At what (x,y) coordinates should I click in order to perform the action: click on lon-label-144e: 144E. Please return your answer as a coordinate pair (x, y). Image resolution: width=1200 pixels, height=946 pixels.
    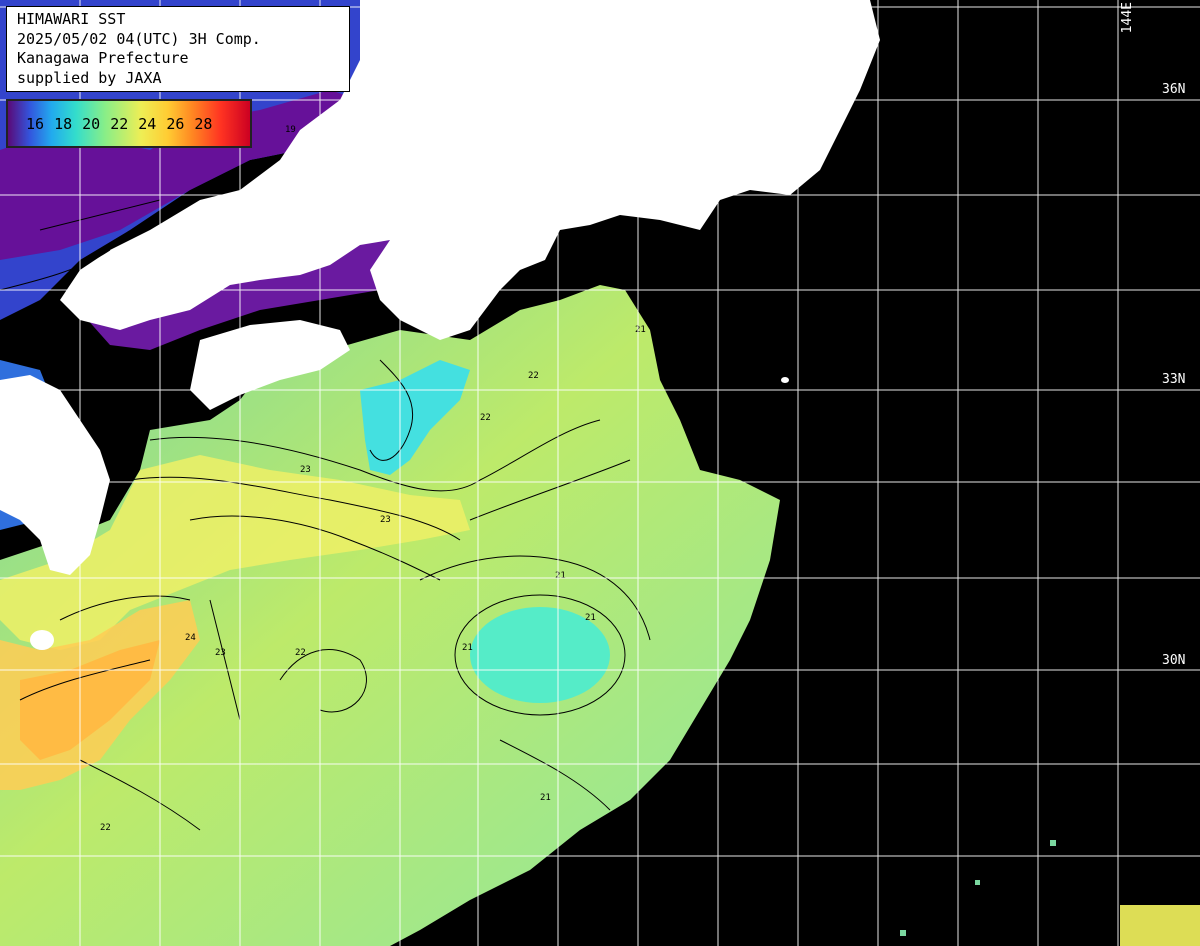
    Looking at the image, I should click on (1127, 18).